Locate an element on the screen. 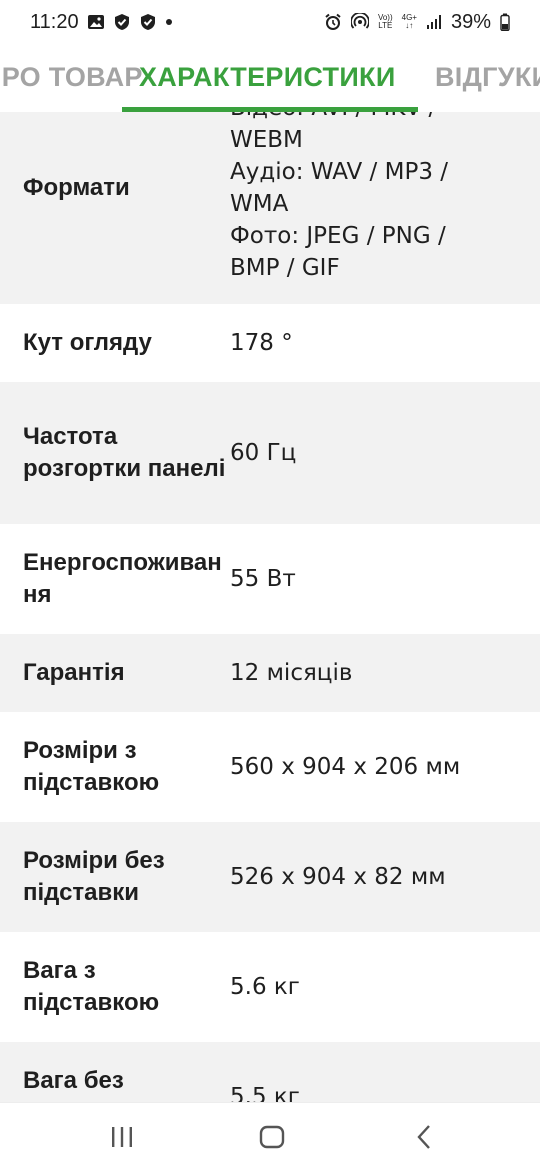 This screenshot has height=1170, width=540. spec-row-warranty: Гарантія 12 місяців is located at coordinates (270, 673).